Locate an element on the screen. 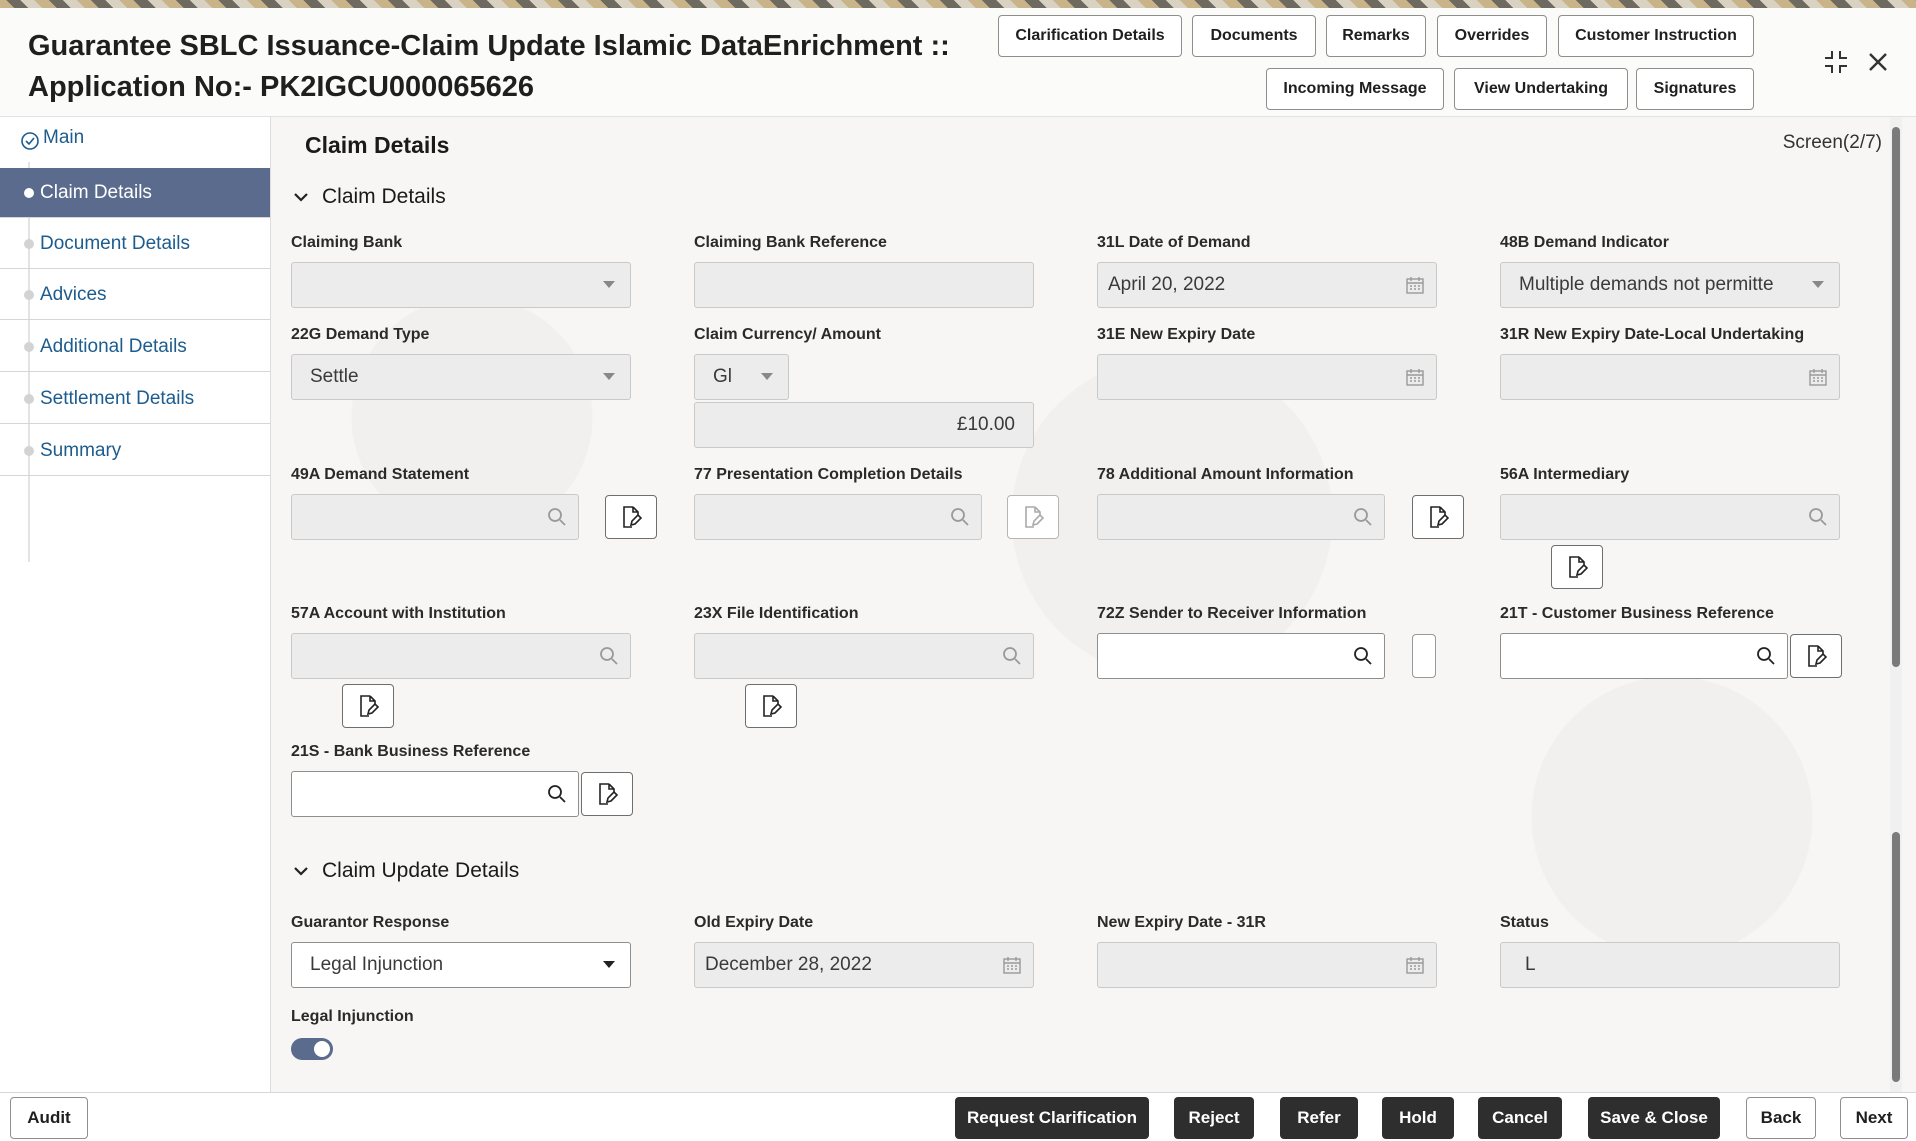 The image size is (1916, 1141). new-expiry-date-31r-input is located at coordinates (1267, 965).